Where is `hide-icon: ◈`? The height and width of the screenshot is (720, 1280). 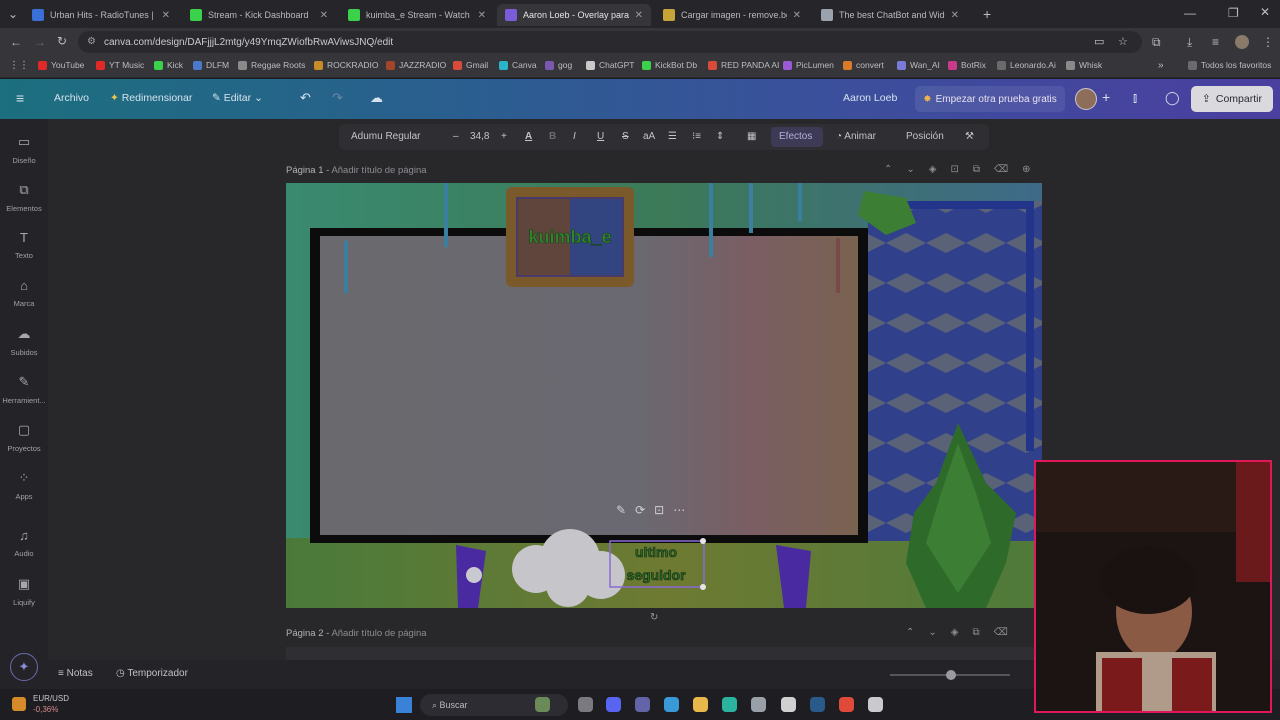 hide-icon: ◈ is located at coordinates (962, 632).